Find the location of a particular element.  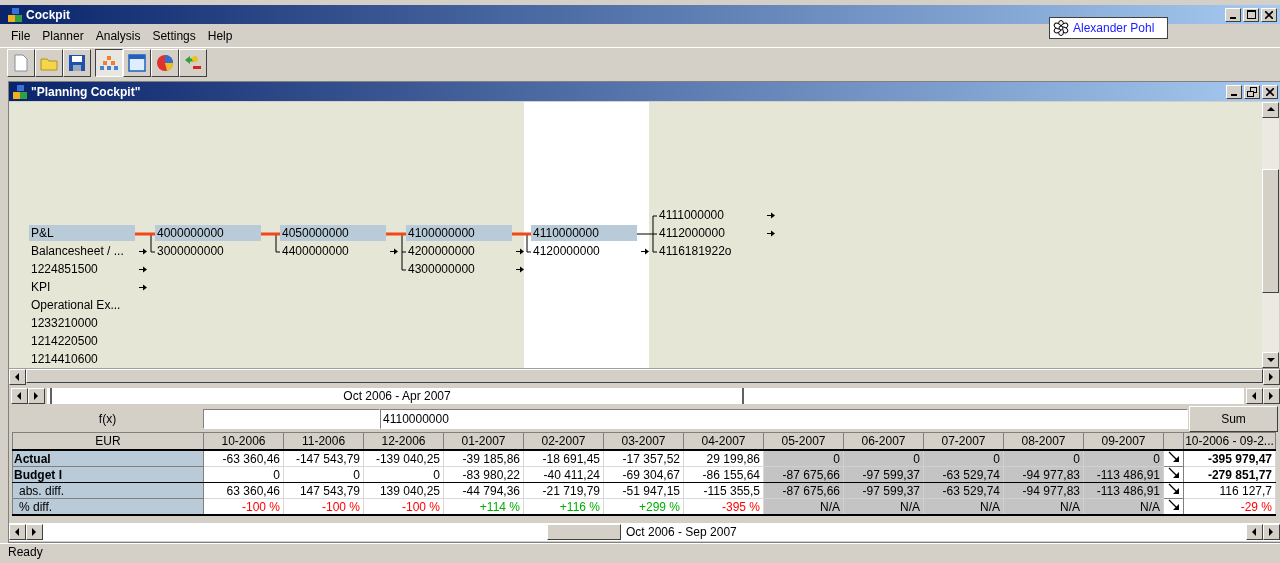

account-field: 4110000000 is located at coordinates (784, 419).